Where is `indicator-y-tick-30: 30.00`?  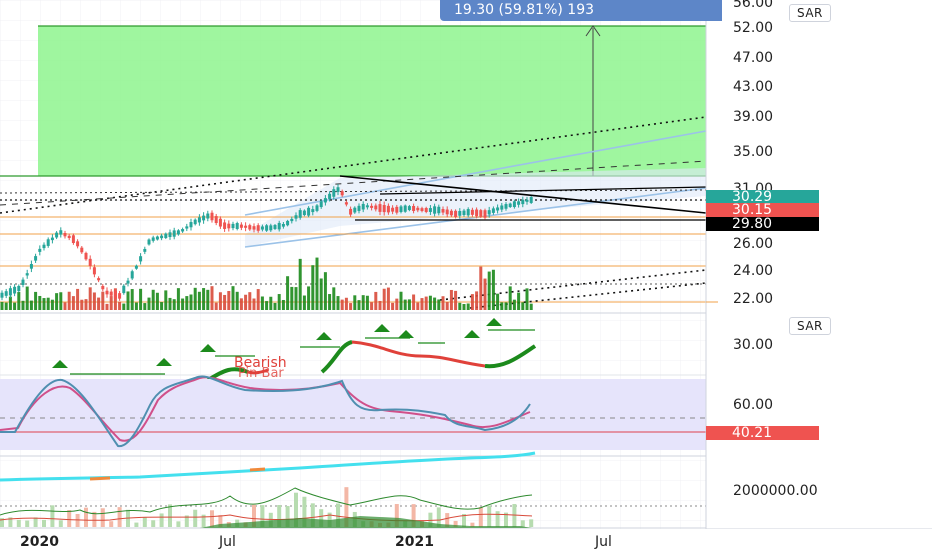
indicator-y-tick-30: 30.00 is located at coordinates (753, 345).